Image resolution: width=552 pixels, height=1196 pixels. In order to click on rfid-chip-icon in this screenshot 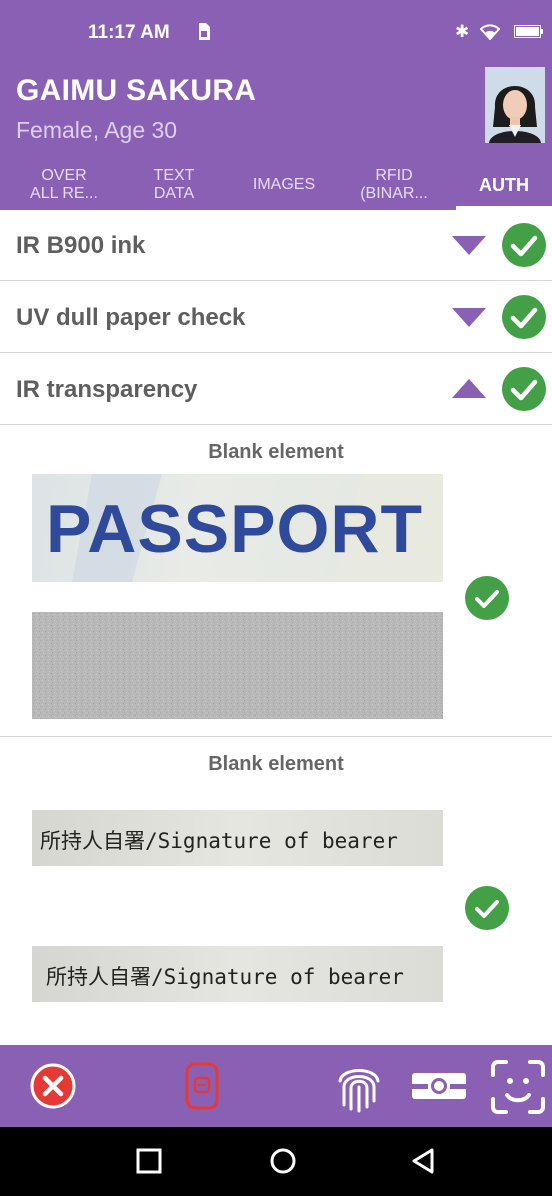, I will do `click(202, 1086)`.